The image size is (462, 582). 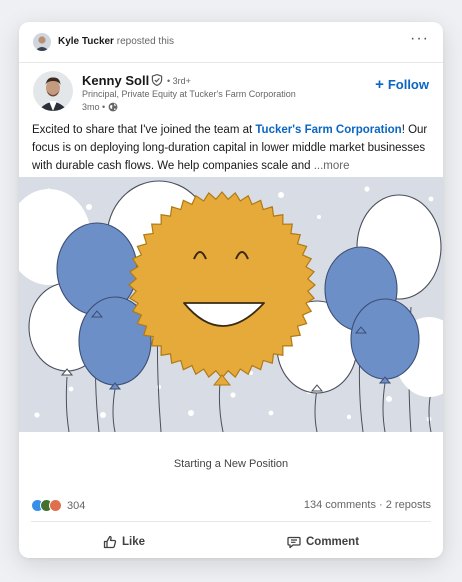 What do you see at coordinates (332, 166) in the screenshot?
I see `see-more-link: ...more` at bounding box center [332, 166].